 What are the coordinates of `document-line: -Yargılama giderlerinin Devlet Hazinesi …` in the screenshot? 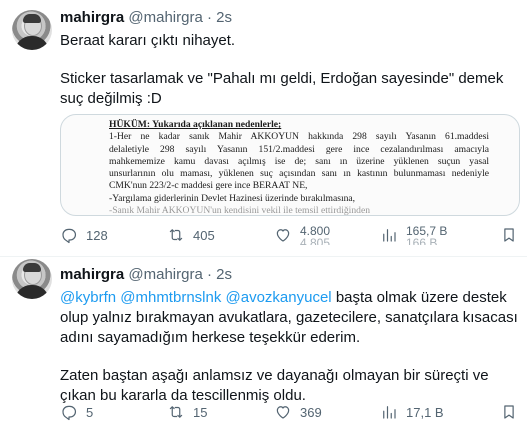 It's located at (232, 198).